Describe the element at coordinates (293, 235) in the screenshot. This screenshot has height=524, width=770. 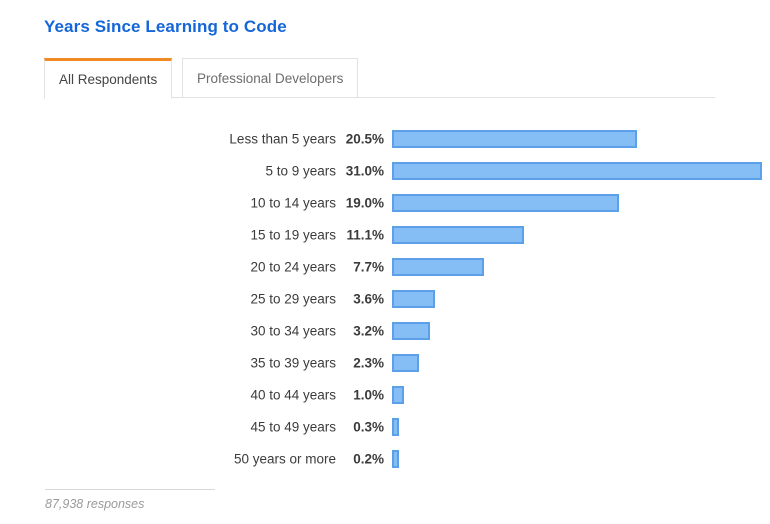
I see `category-label: 15 to 19 years` at that location.